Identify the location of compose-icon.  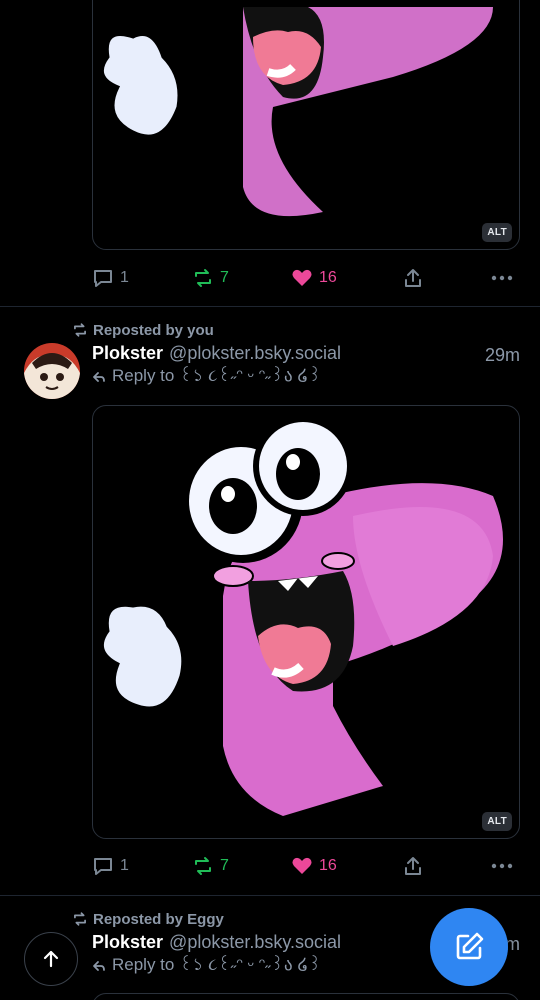
(470, 946).